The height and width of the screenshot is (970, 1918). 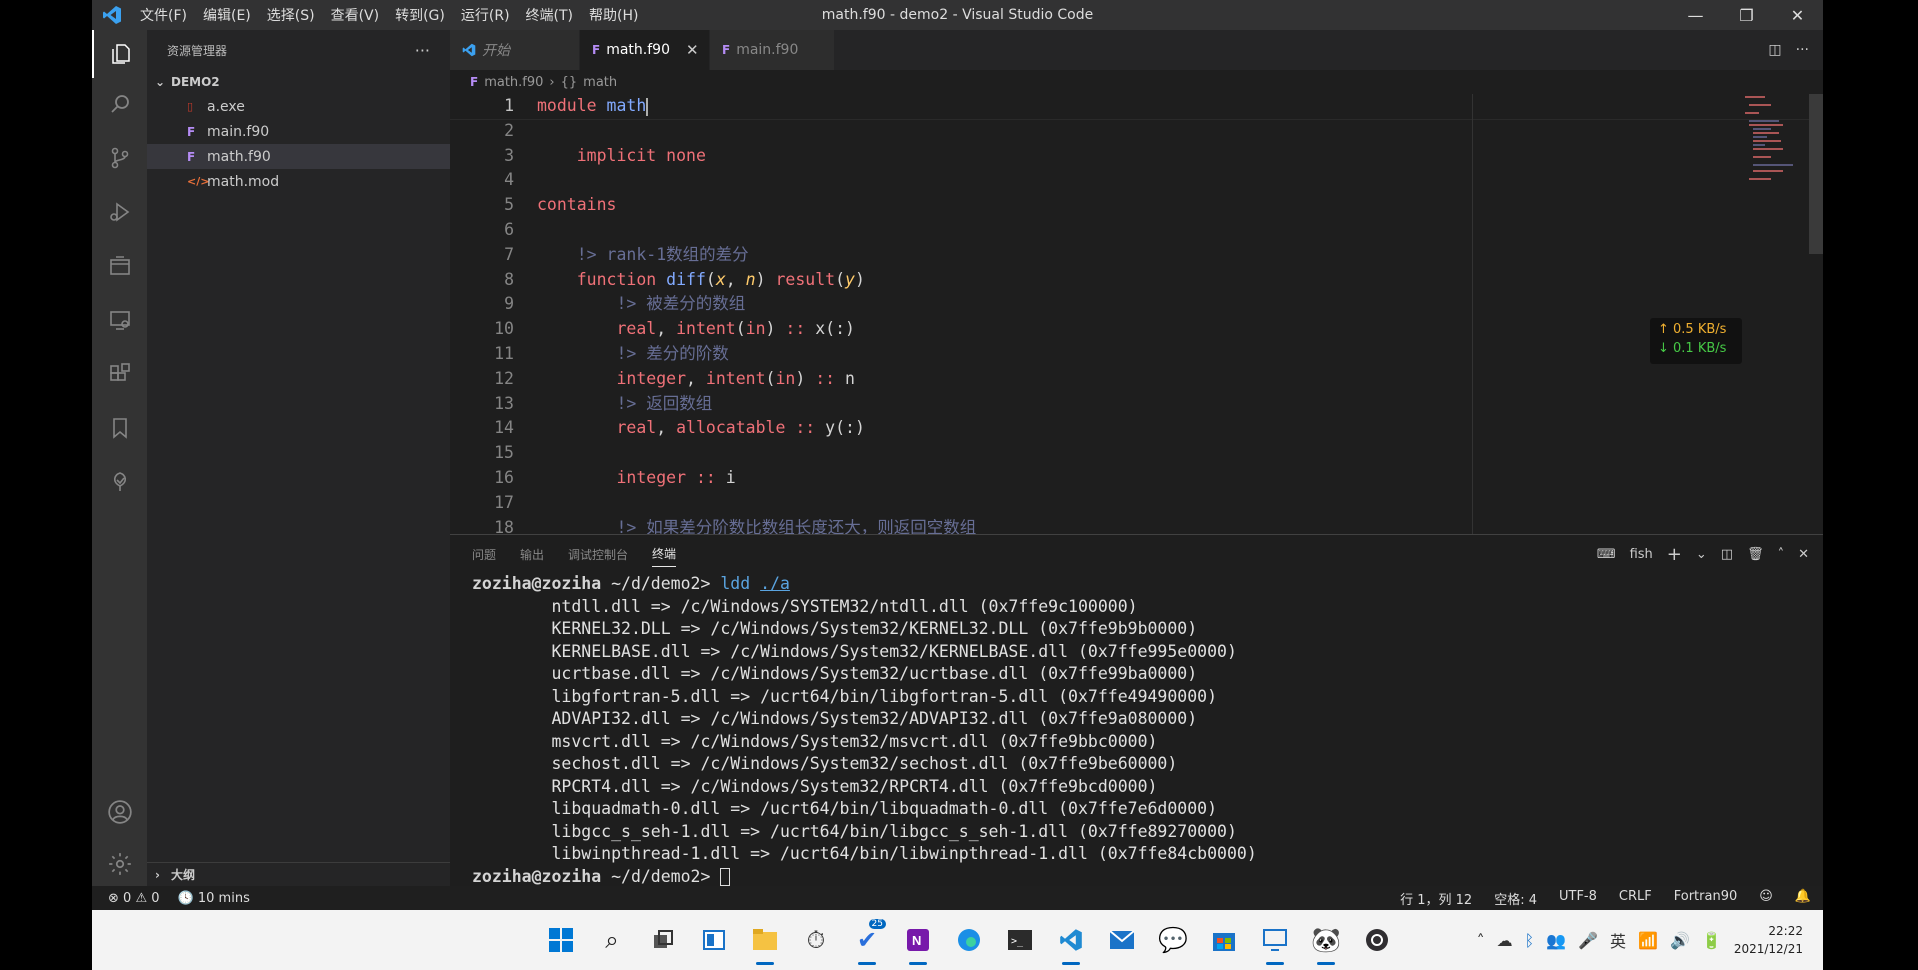 I want to click on folder-section: ⌄ DEMO2, so click(x=298, y=82).